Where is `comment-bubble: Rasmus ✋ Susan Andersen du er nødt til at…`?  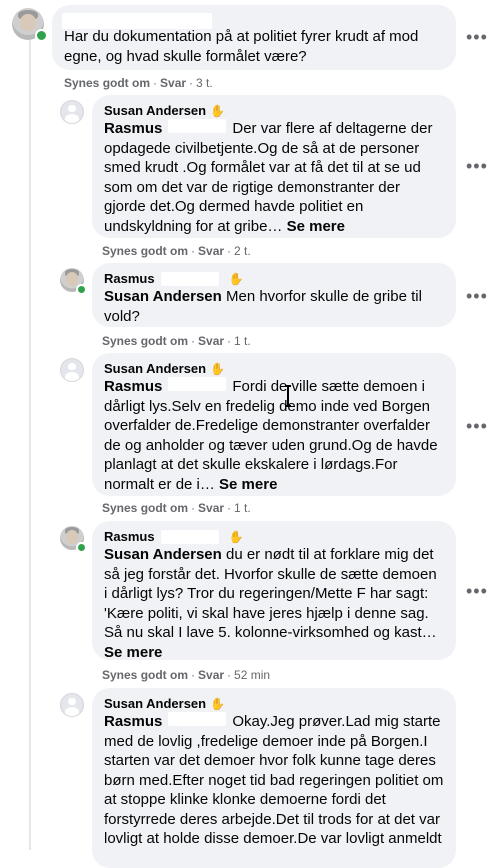
comment-bubble: Rasmus ✋ Susan Andersen du er nødt til at… is located at coordinates (274, 591).